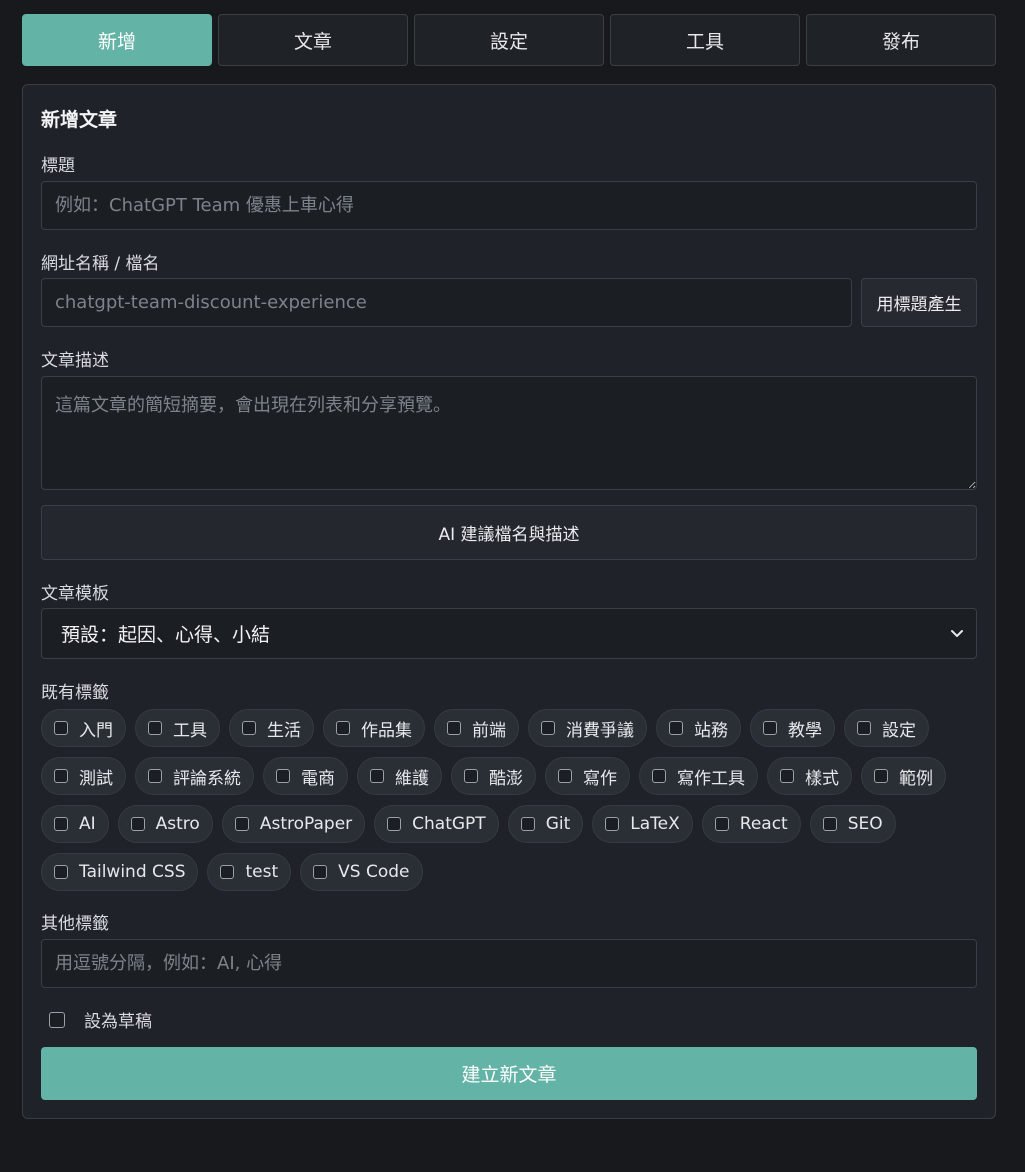 This screenshot has height=1172, width=1025. What do you see at coordinates (75, 361) in the screenshot?
I see `description-label: 文章描述` at bounding box center [75, 361].